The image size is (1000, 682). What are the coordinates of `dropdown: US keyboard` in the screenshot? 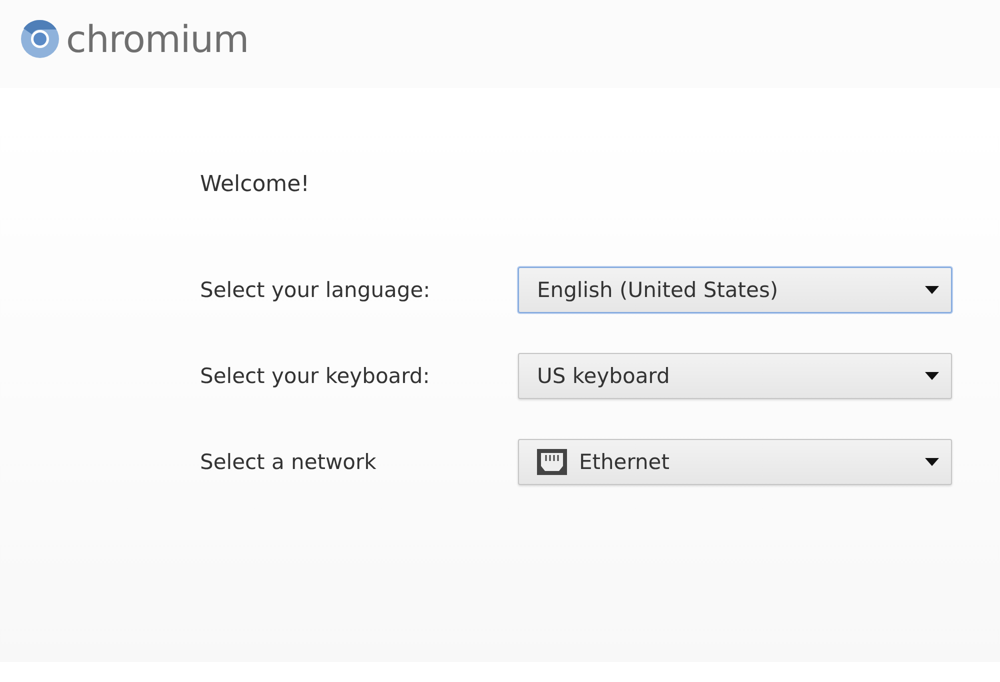 It's located at (735, 376).